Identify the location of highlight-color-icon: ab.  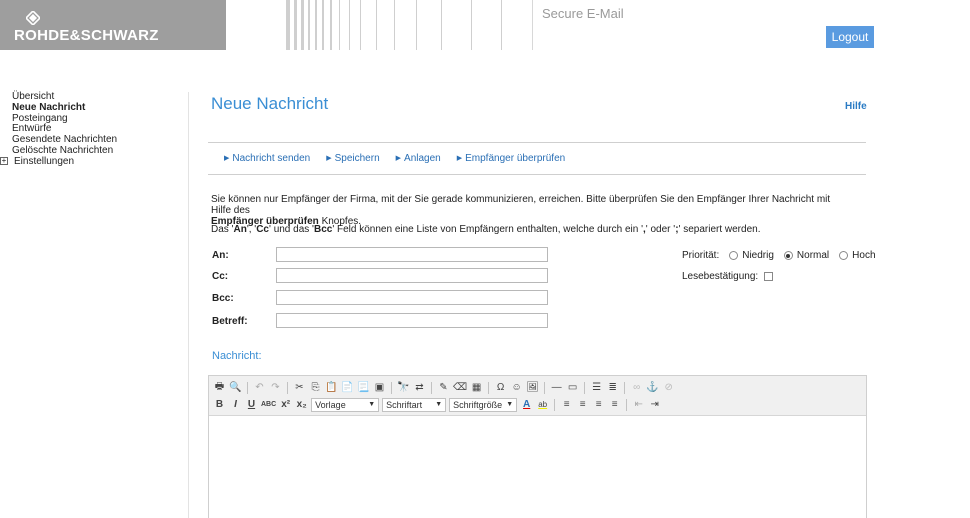
(542, 404).